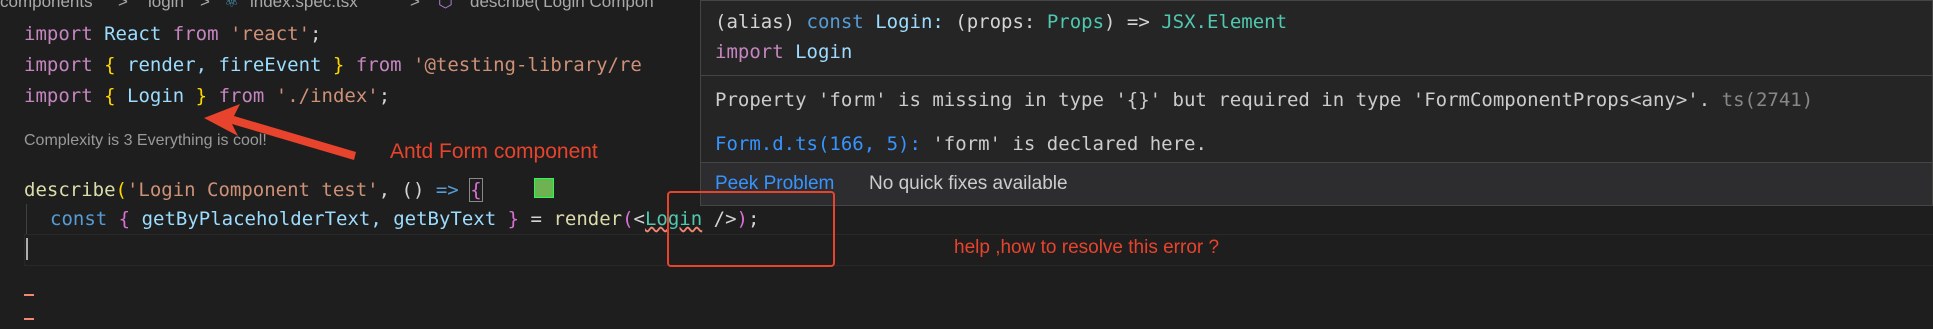 This screenshot has height=329, width=1933. Describe the element at coordinates (173, 34) in the screenshot. I see `code-line-1: import React from 'react';` at that location.